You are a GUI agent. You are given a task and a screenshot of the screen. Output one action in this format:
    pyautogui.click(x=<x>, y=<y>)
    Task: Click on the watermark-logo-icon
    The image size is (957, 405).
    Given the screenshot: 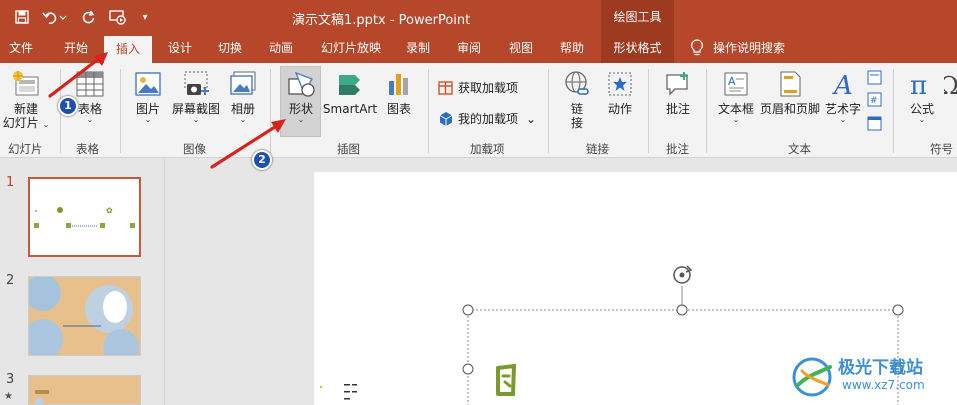 What is the action you would take?
    pyautogui.click(x=812, y=377)
    